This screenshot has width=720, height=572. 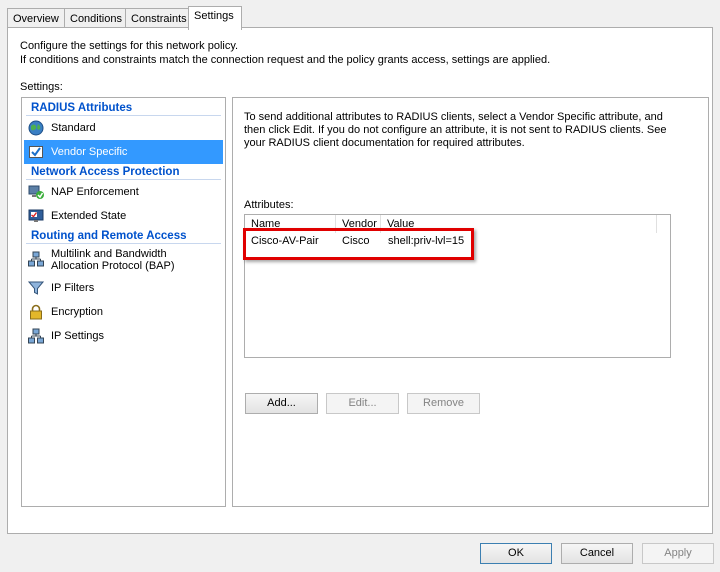 I want to click on nav-item-ip-filters: IP Filters, so click(x=123, y=288).